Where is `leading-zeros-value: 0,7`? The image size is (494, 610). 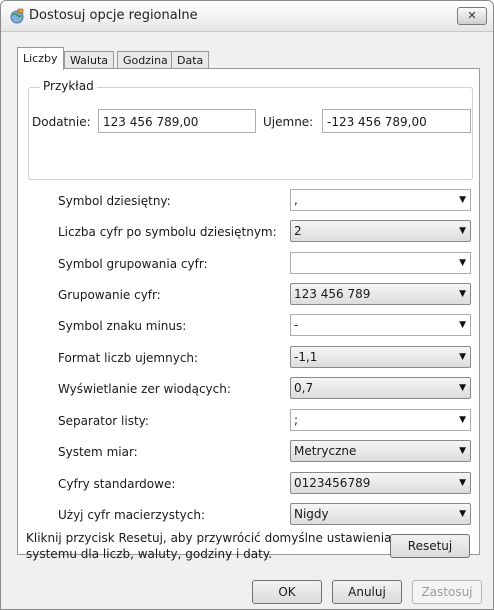 leading-zeros-value: 0,7 is located at coordinates (304, 388).